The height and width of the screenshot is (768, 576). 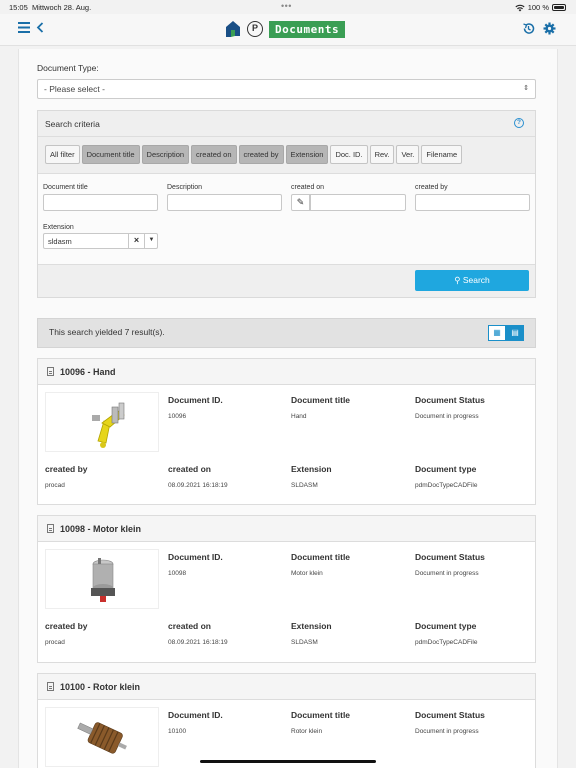 What do you see at coordinates (233, 29) in the screenshot?
I see `app-logo-icon` at bounding box center [233, 29].